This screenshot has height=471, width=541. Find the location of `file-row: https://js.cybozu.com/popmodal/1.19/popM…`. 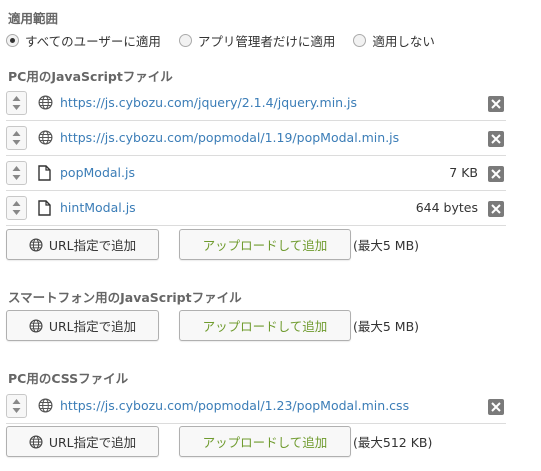

file-row: https://js.cybozu.com/popmodal/1.19/popM… is located at coordinates (256, 138).